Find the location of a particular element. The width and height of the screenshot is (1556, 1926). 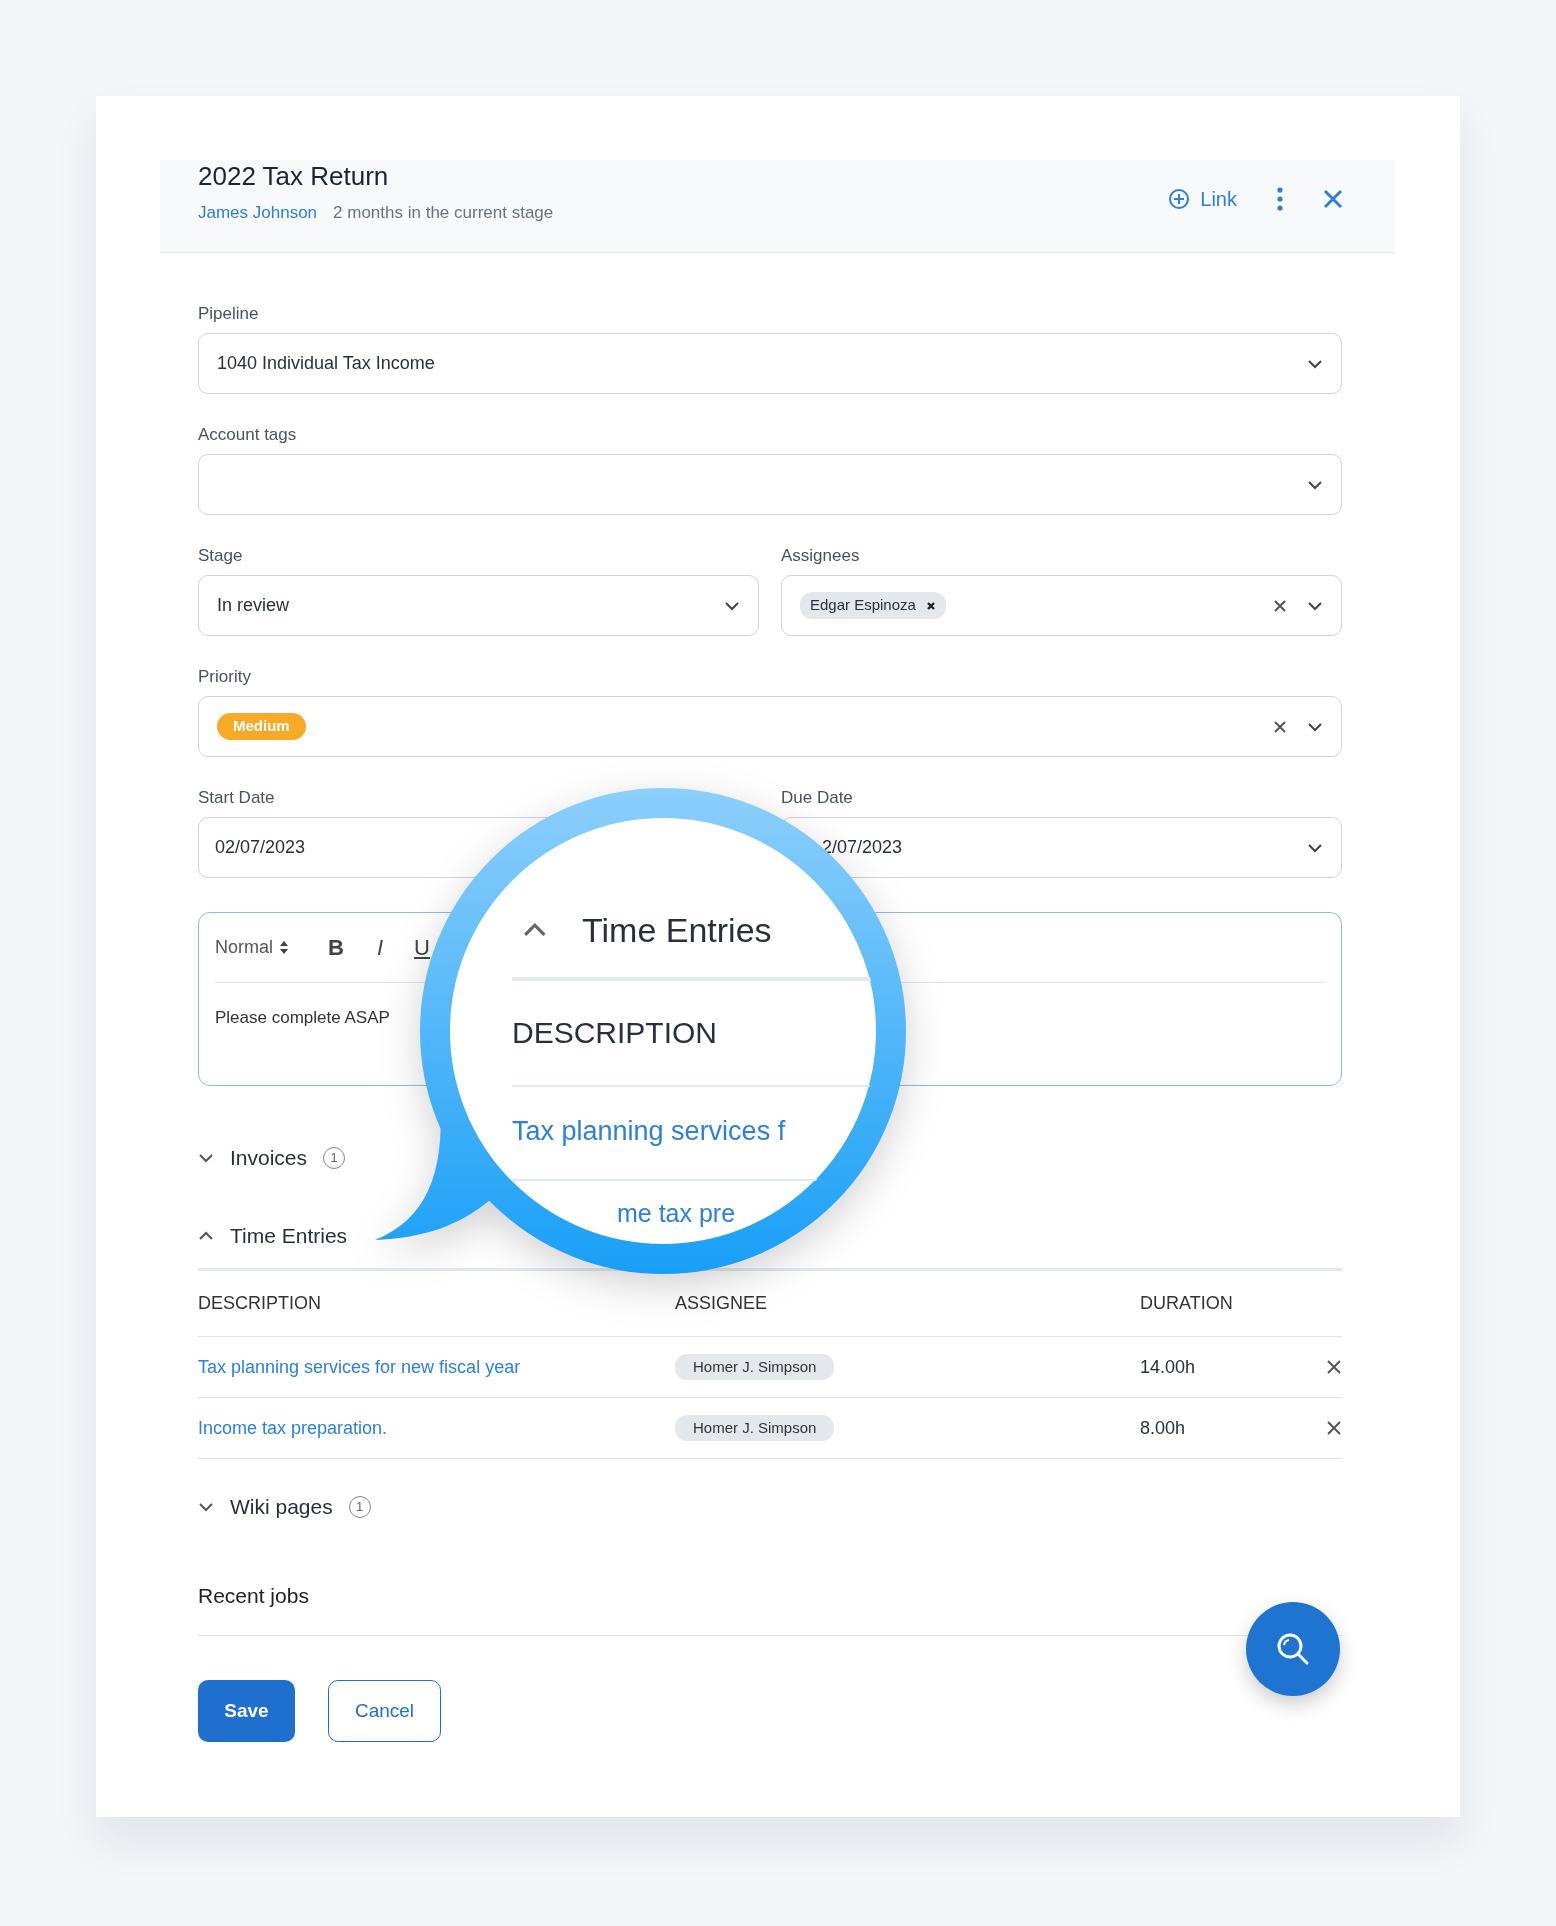

field-label: Priority is located at coordinates (225, 677).